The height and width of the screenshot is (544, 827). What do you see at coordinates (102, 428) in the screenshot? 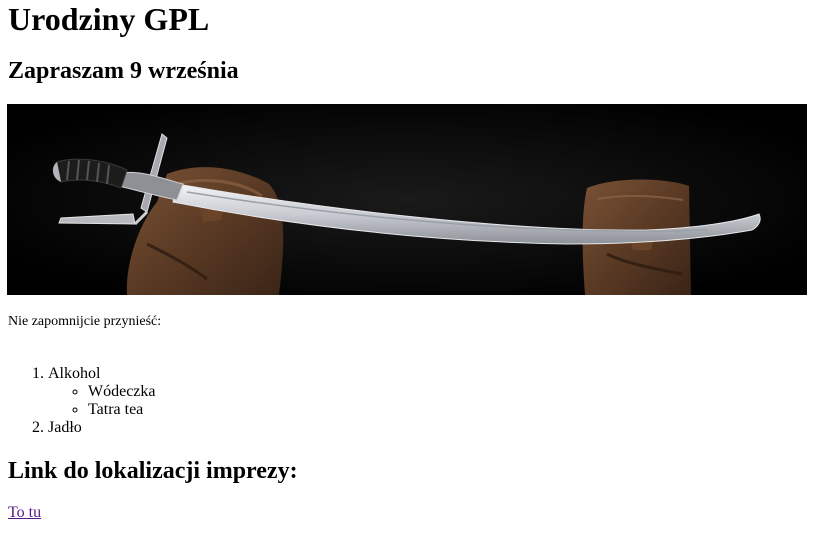
I see `list-item-jadlo: Jadło` at bounding box center [102, 428].